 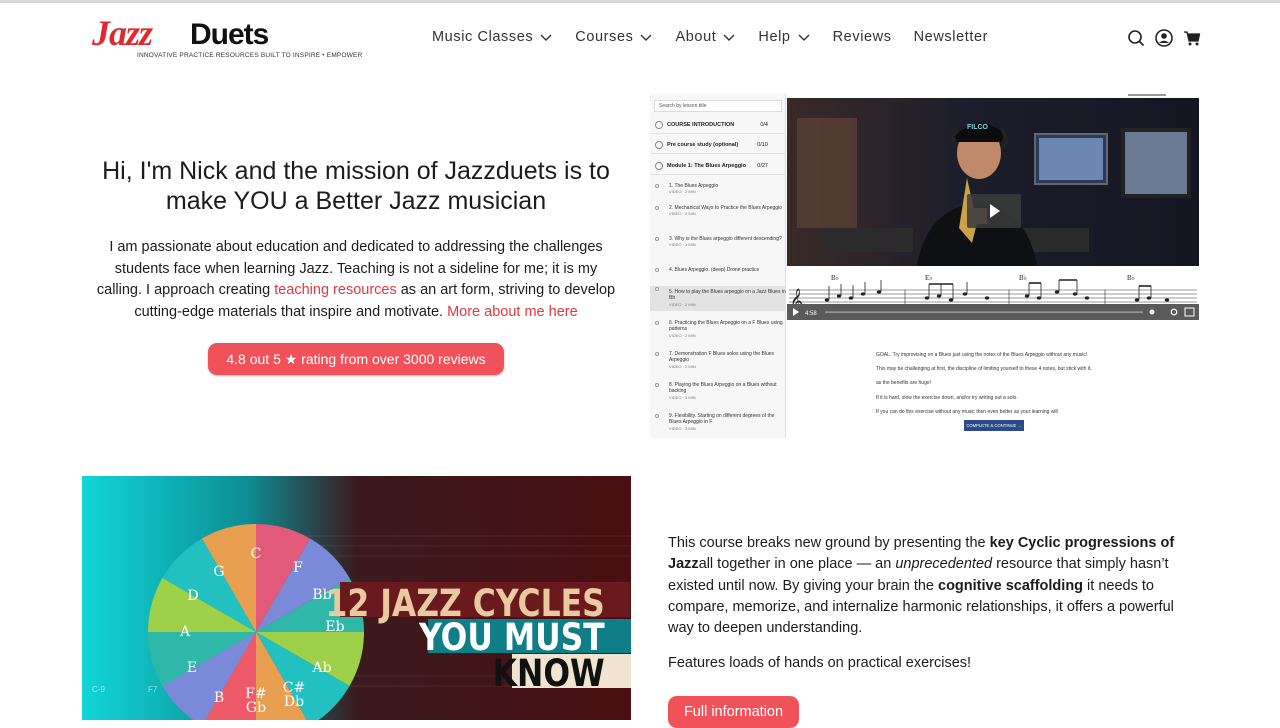 I want to click on lesson-meta: VIDEO · 1 MIN, so click(x=682, y=245).